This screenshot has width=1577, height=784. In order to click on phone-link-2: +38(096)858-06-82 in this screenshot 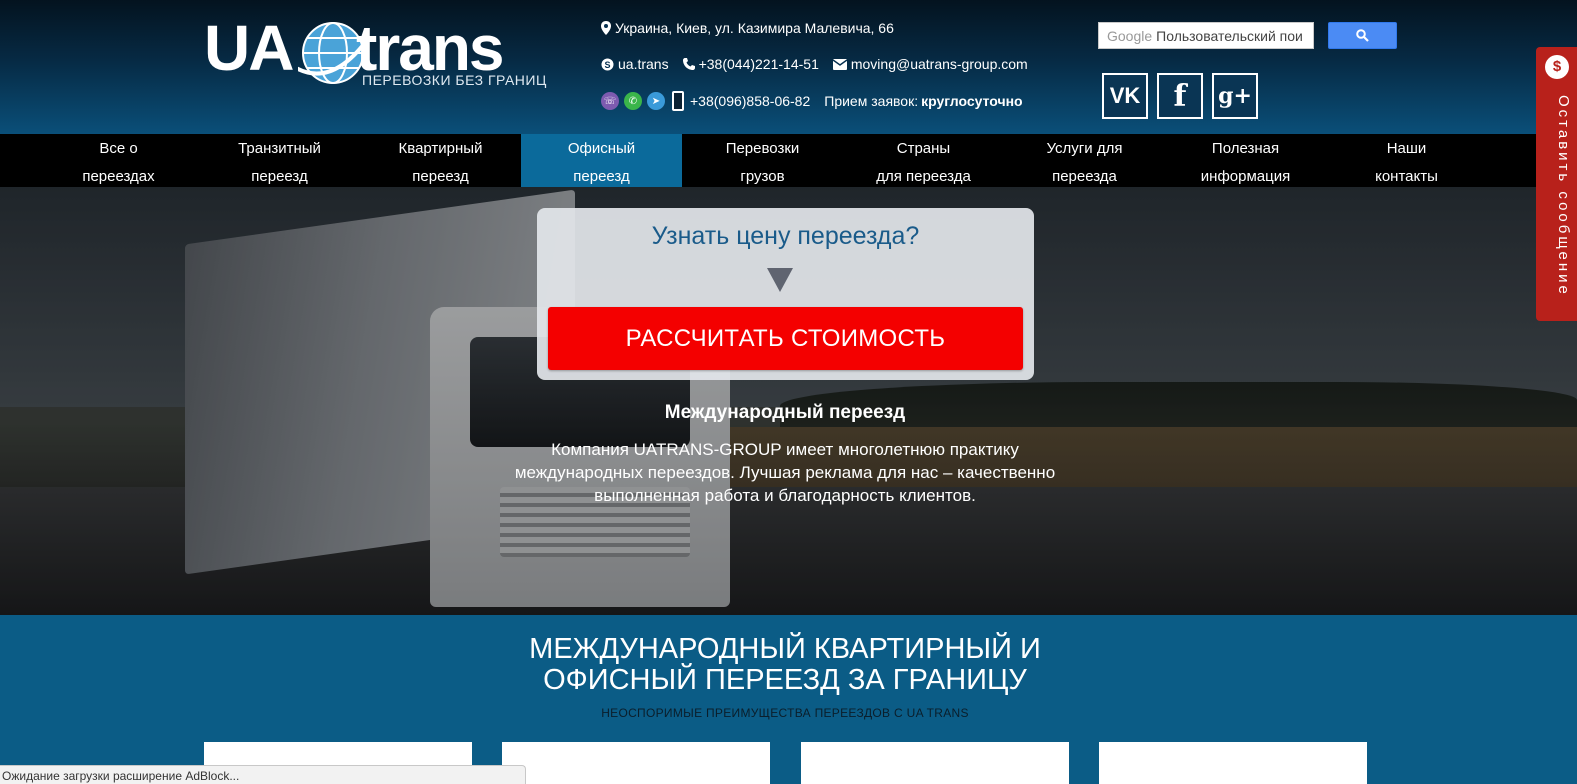, I will do `click(750, 101)`.